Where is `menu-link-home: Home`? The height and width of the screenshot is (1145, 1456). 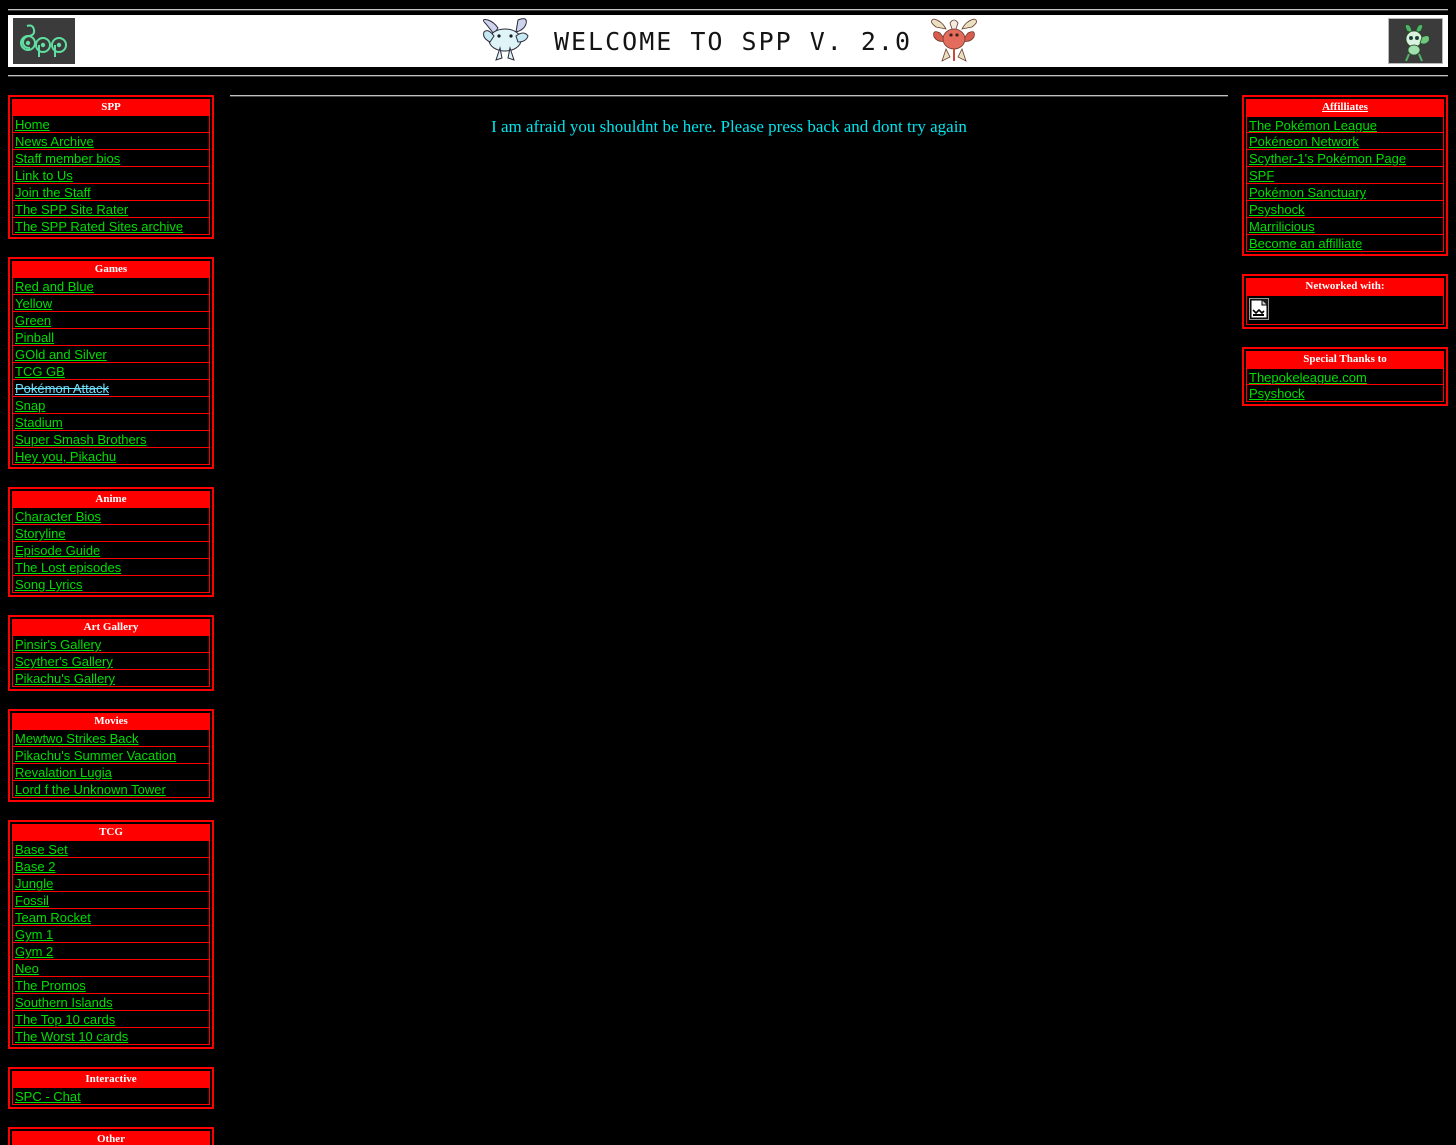 menu-link-home: Home is located at coordinates (111, 124).